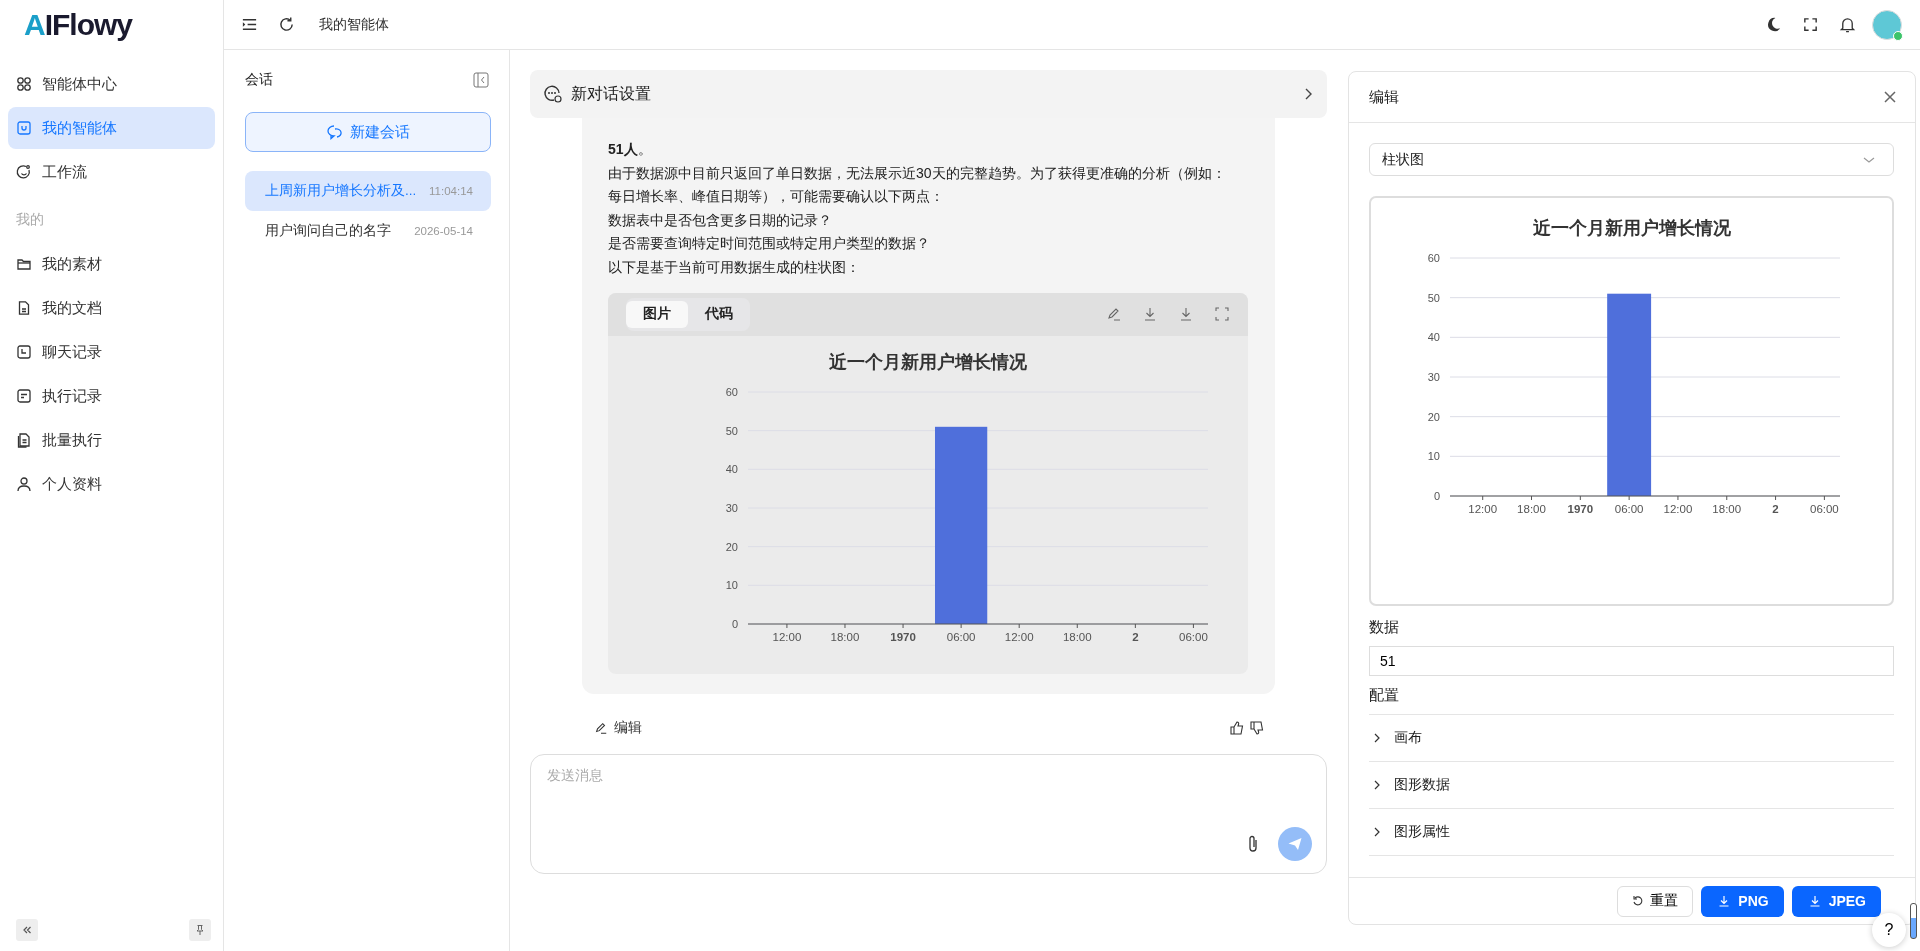  I want to click on breadcrumb: 我的智能体, so click(354, 24).